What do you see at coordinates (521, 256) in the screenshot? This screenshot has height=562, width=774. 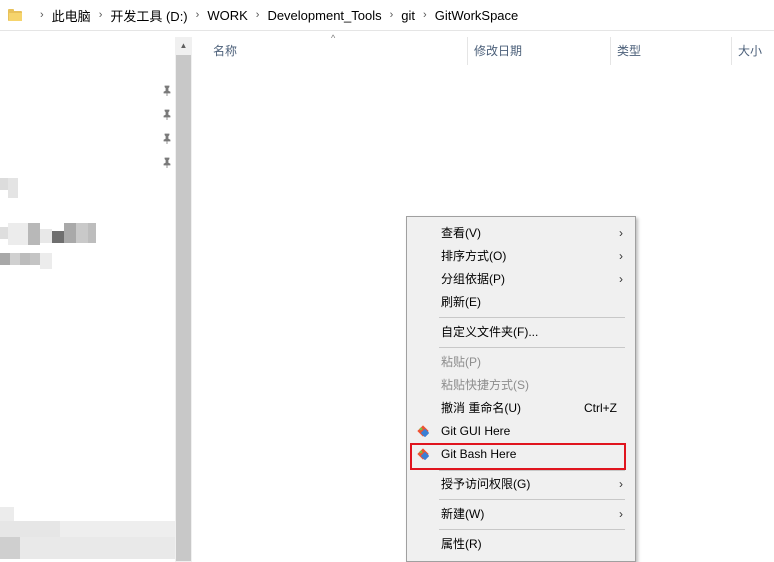 I see `menu-item-sort-by: 排序方式(O) ›` at bounding box center [521, 256].